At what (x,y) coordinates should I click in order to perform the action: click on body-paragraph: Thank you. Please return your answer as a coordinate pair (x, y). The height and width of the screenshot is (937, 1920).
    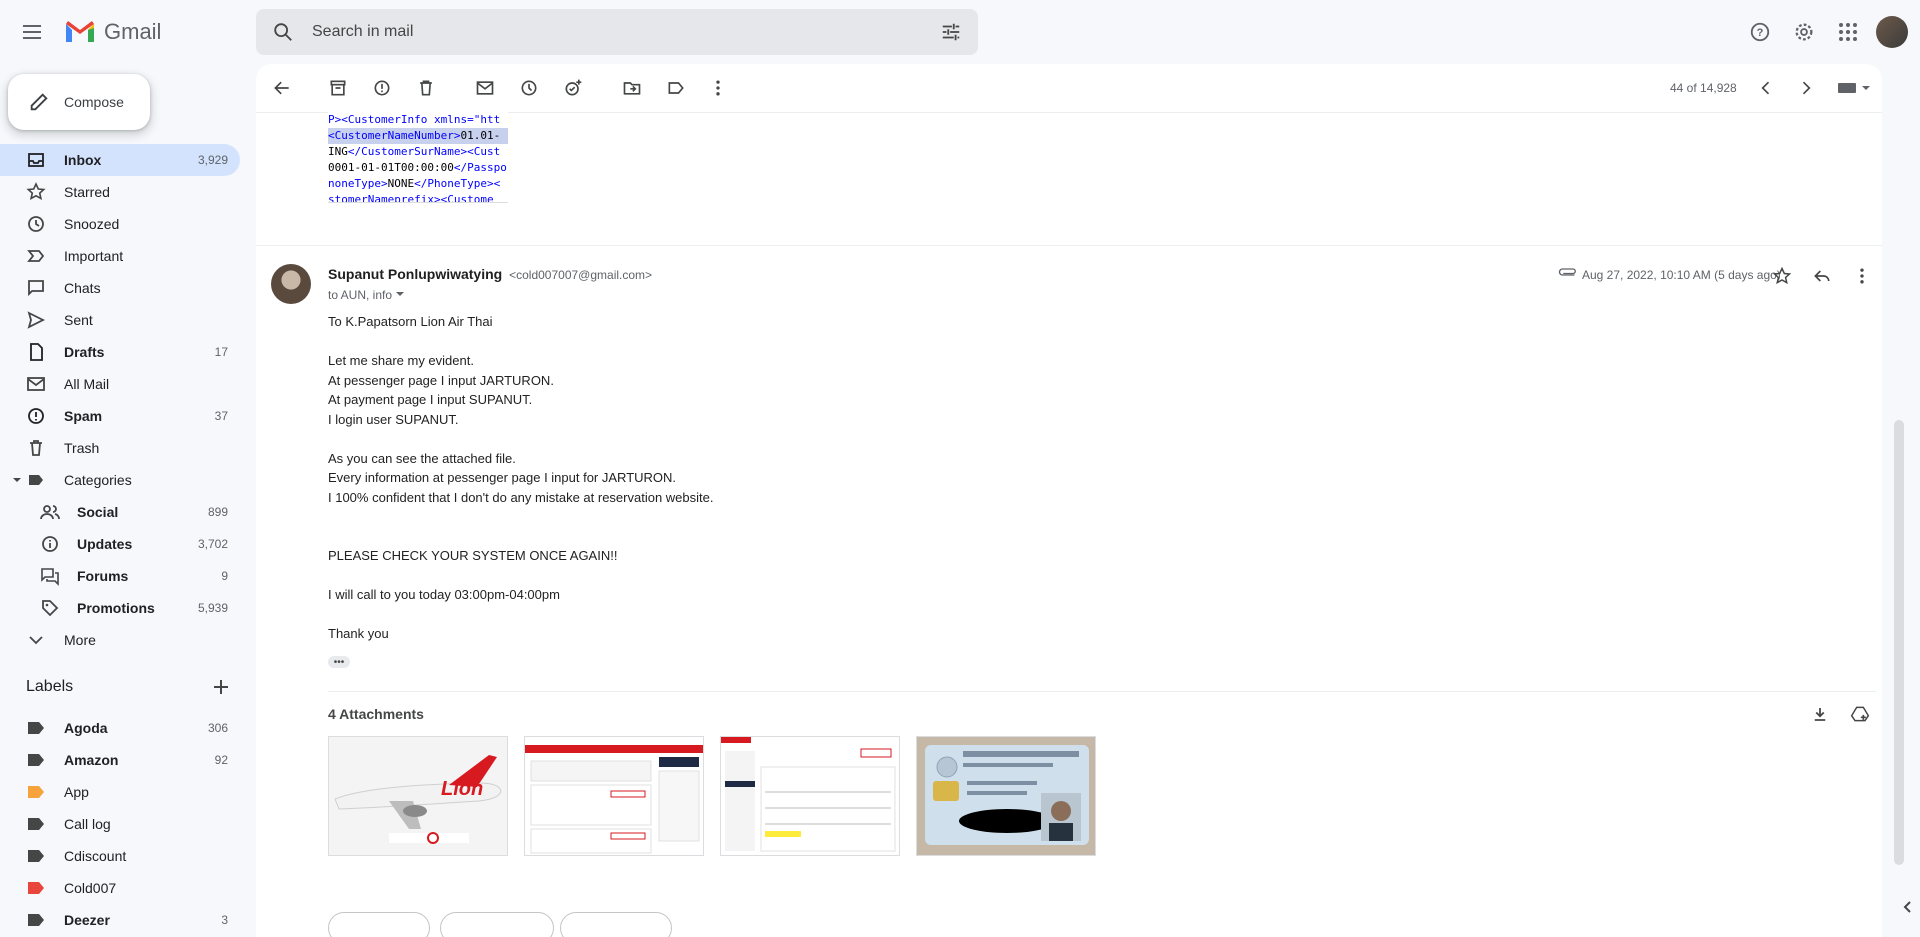
    Looking at the image, I should click on (358, 633).